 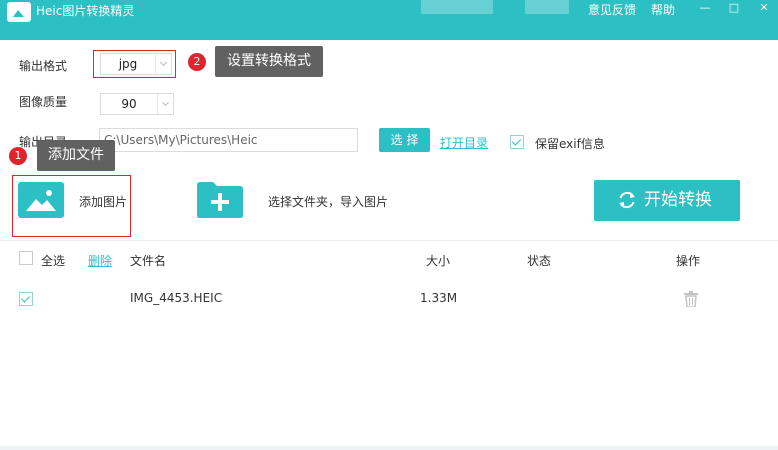 What do you see at coordinates (228, 140) in the screenshot?
I see `output-dir-input: C:\Users\My\Pictures\Heic` at bounding box center [228, 140].